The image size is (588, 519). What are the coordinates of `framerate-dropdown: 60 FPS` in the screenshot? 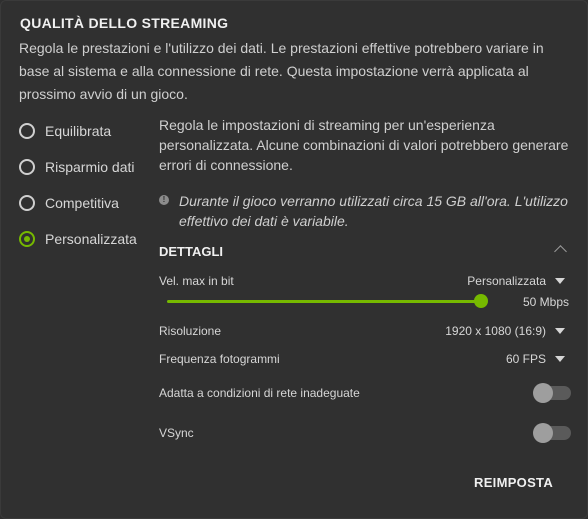 It's located at (535, 359).